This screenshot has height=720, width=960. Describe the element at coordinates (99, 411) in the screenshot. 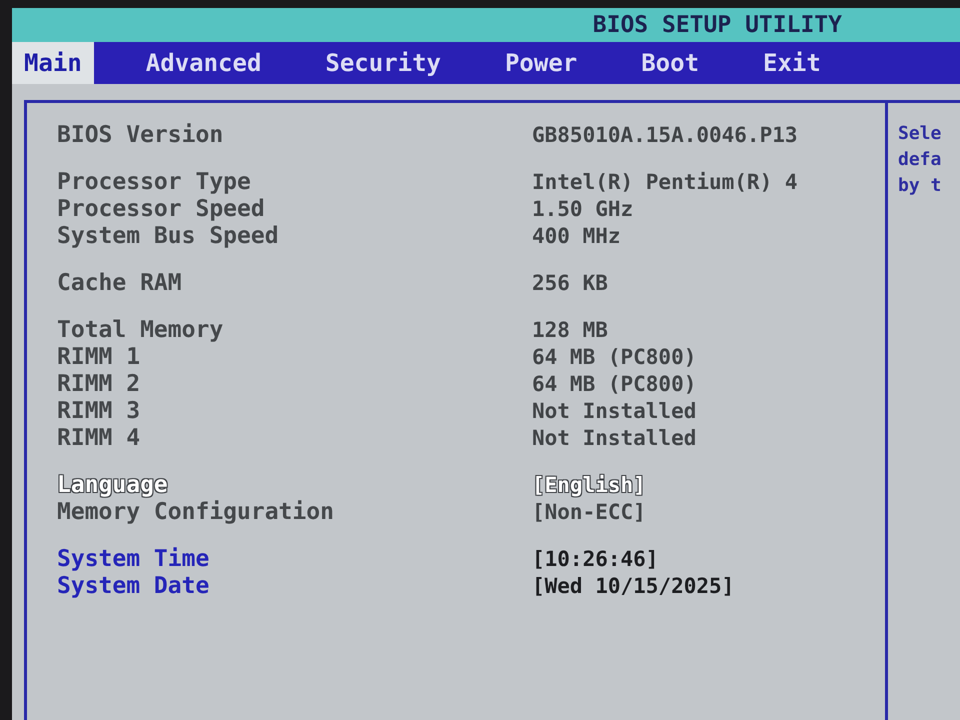

I see `info-label: RIMM 3` at that location.